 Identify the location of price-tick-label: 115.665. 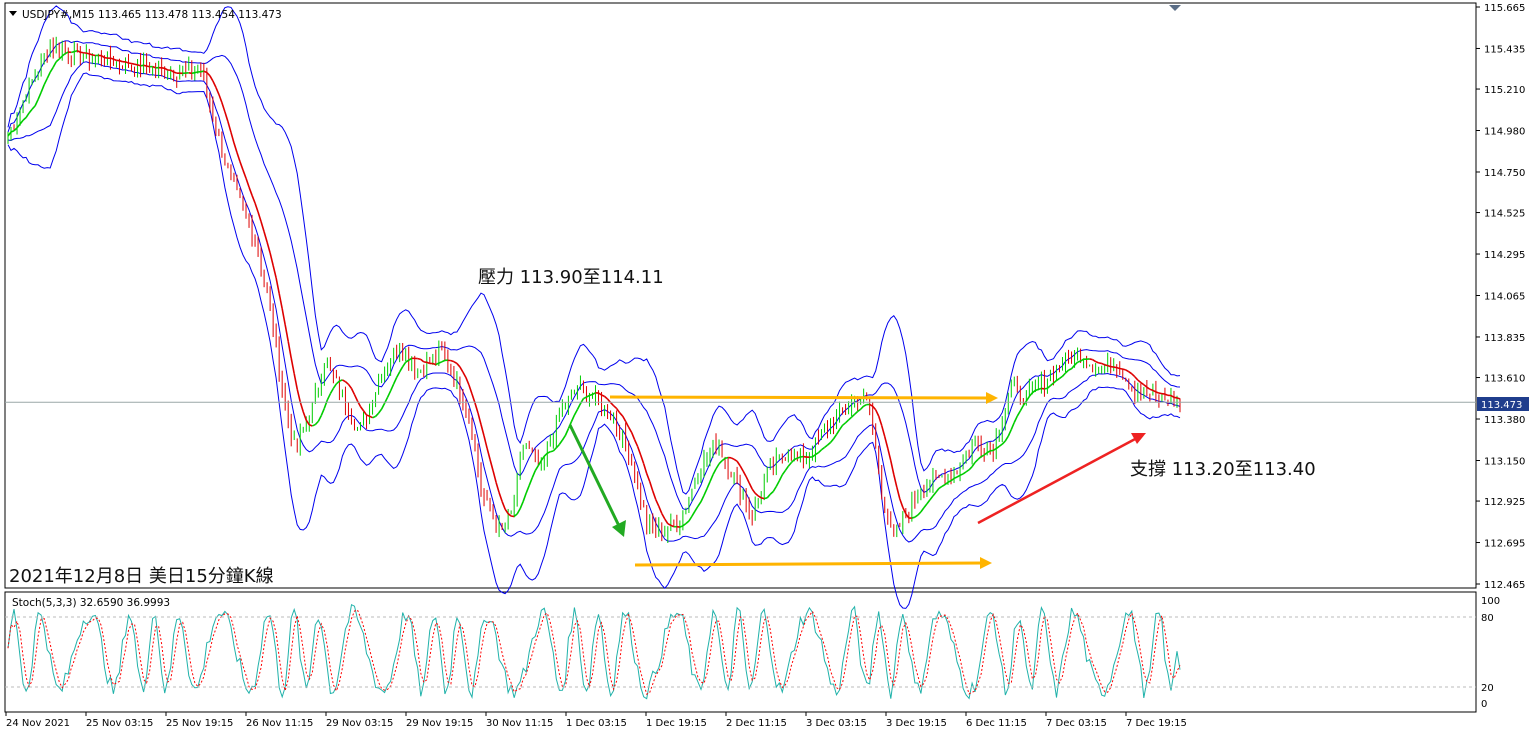
(1504, 8).